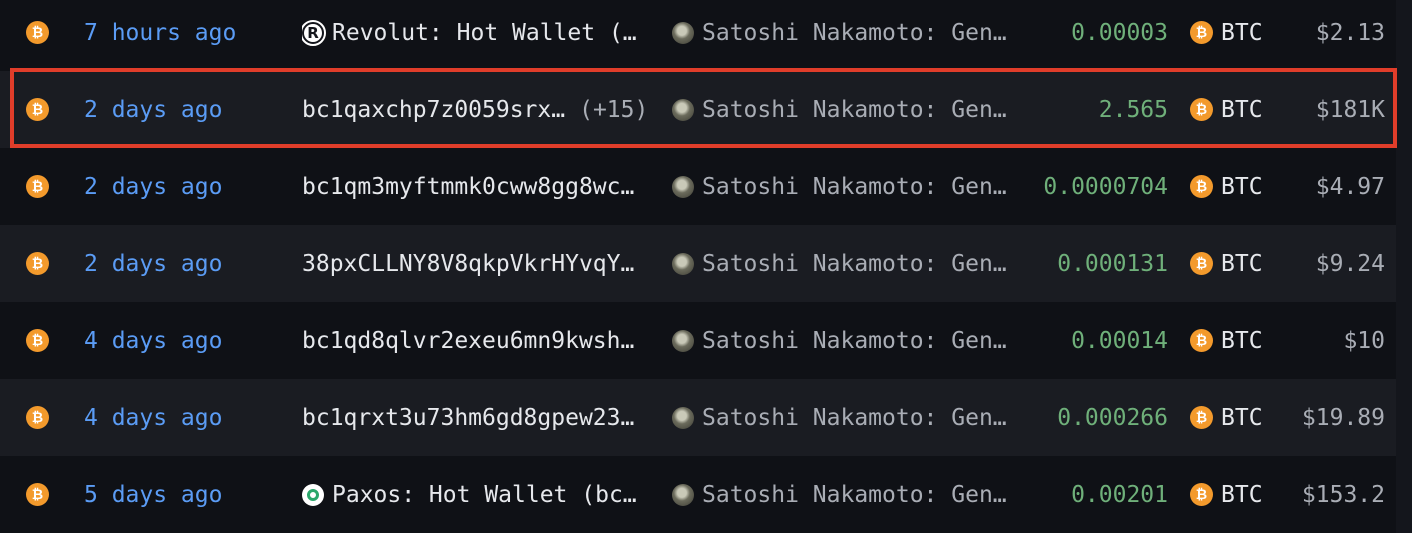 Image resolution: width=1412 pixels, height=533 pixels. Describe the element at coordinates (1112, 417) in the screenshot. I see `amount-value: 0.000266` at that location.